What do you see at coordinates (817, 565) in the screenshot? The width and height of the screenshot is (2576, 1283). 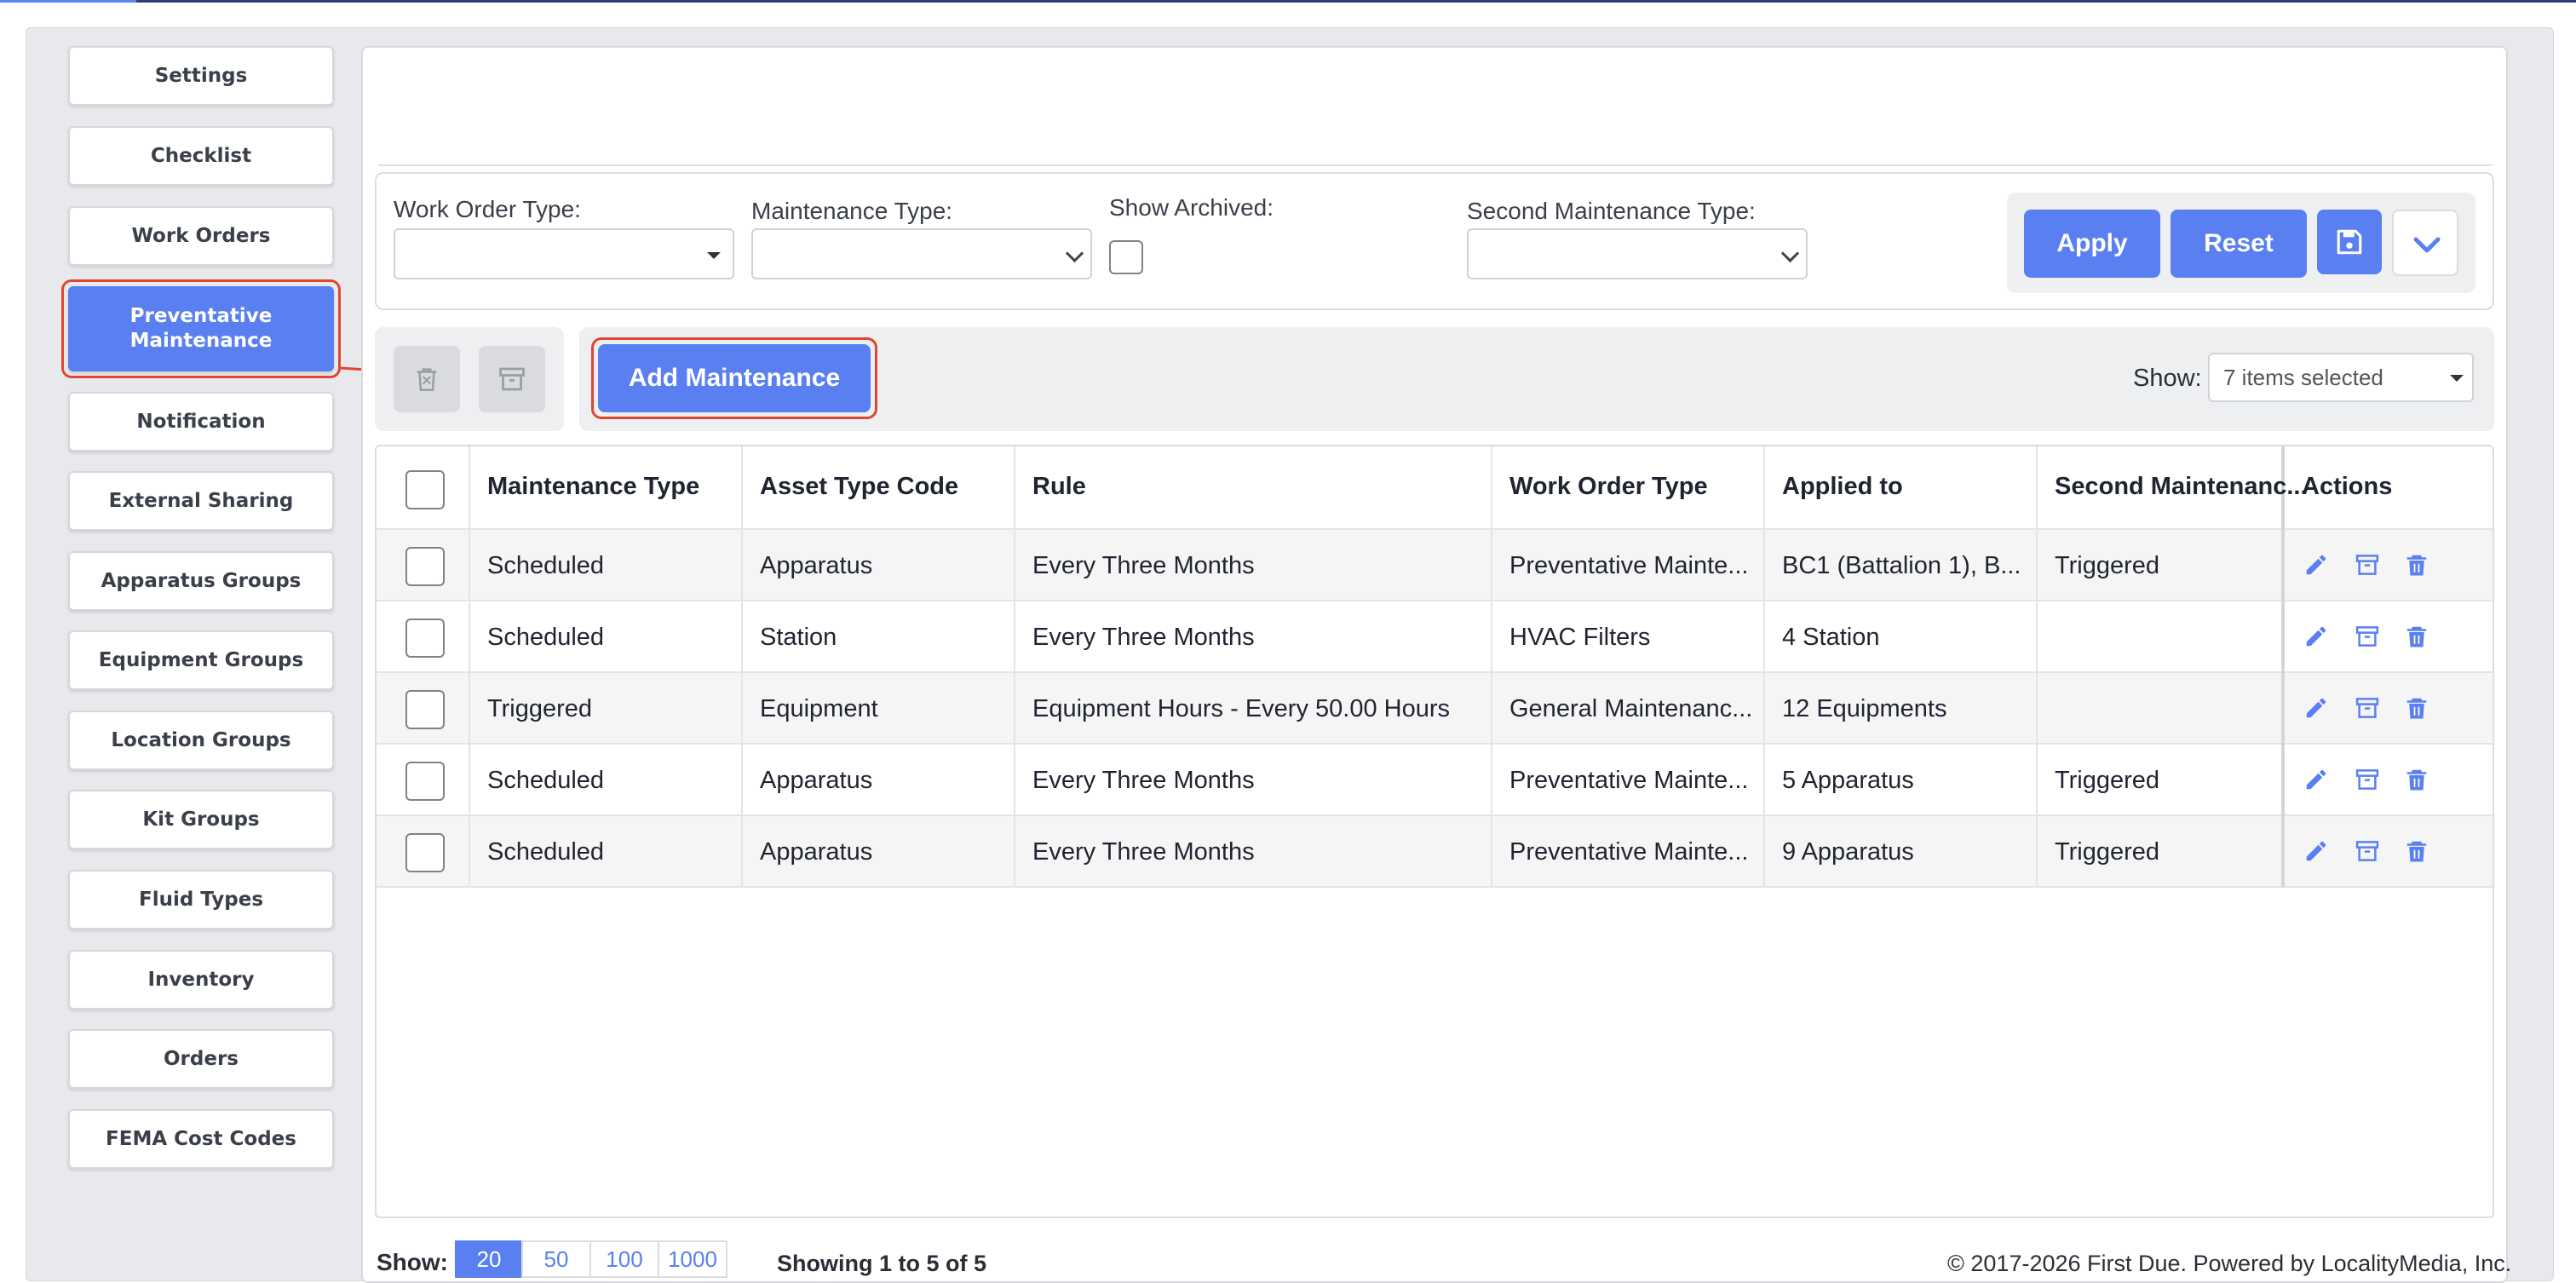 I see `cell-asset-type-code: Apparatus` at bounding box center [817, 565].